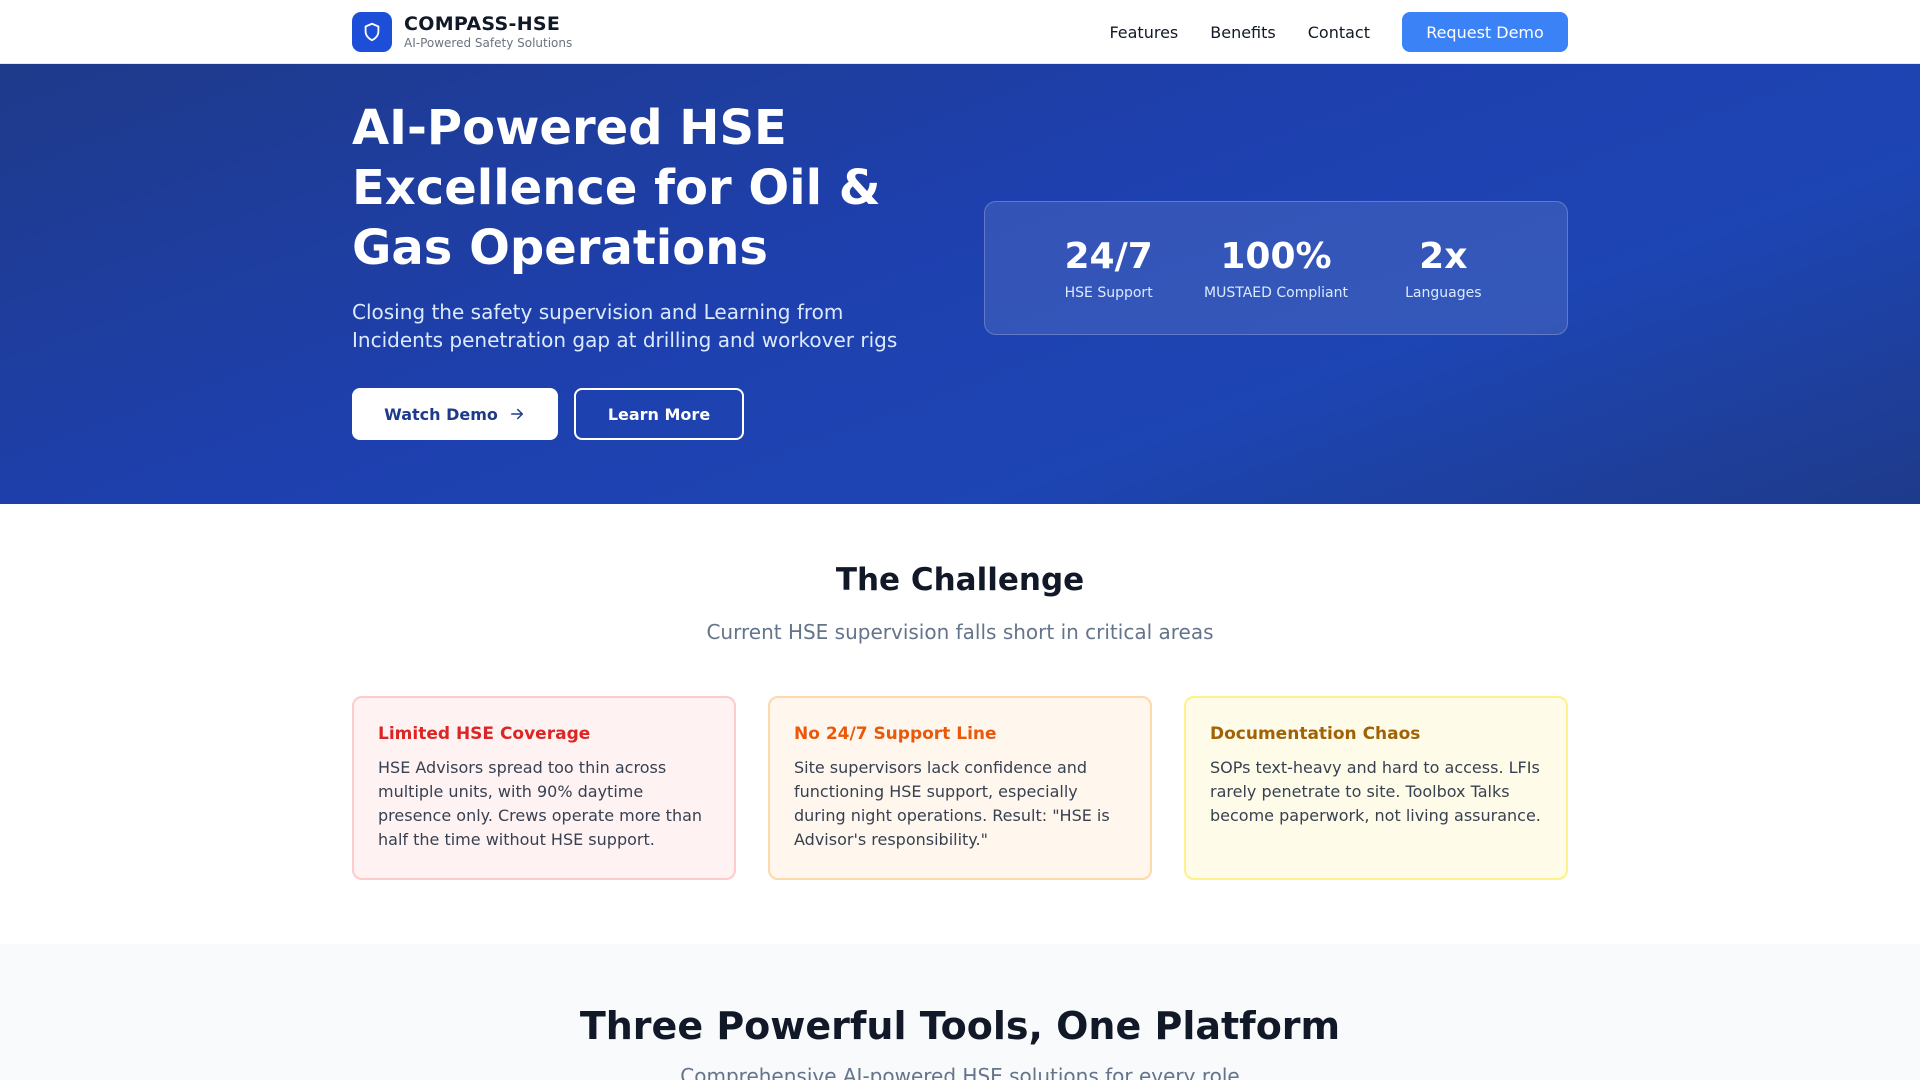 This screenshot has width=1920, height=1080. I want to click on card-title: Documentation Chaos, so click(1315, 734).